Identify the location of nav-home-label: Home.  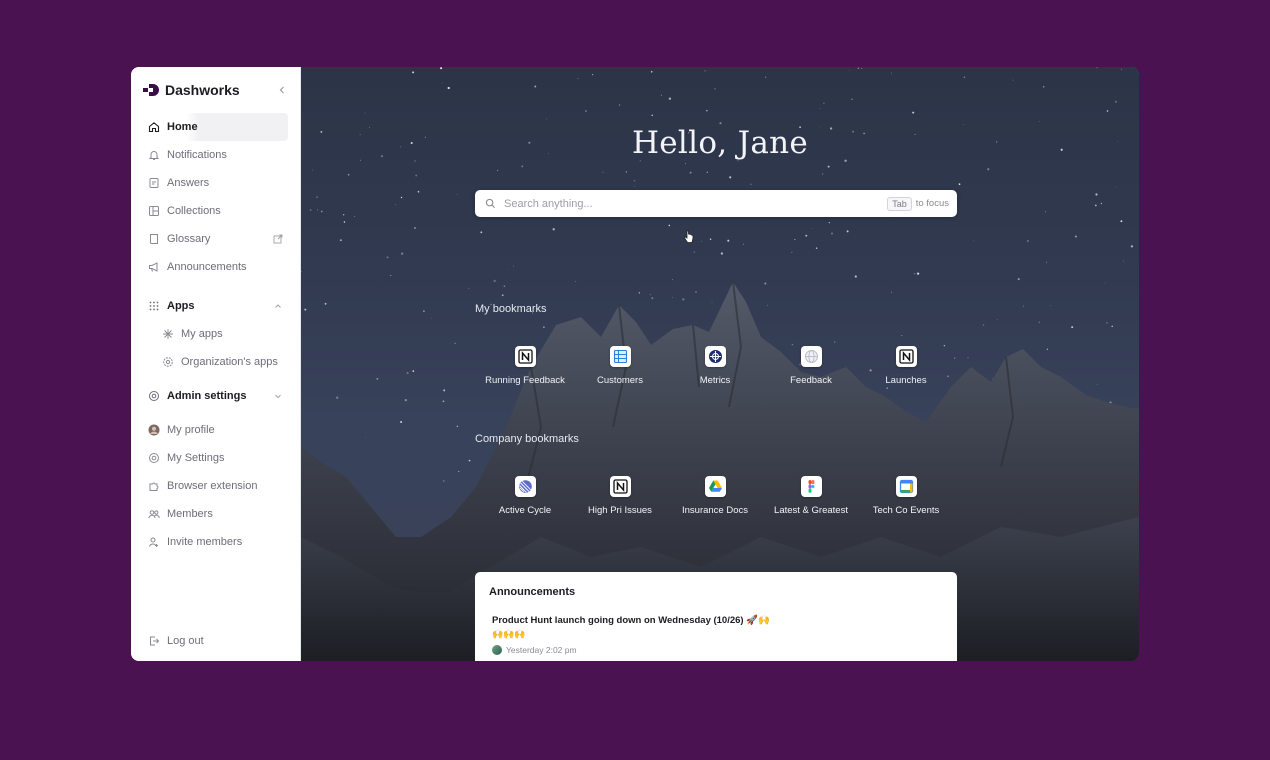
(182, 127).